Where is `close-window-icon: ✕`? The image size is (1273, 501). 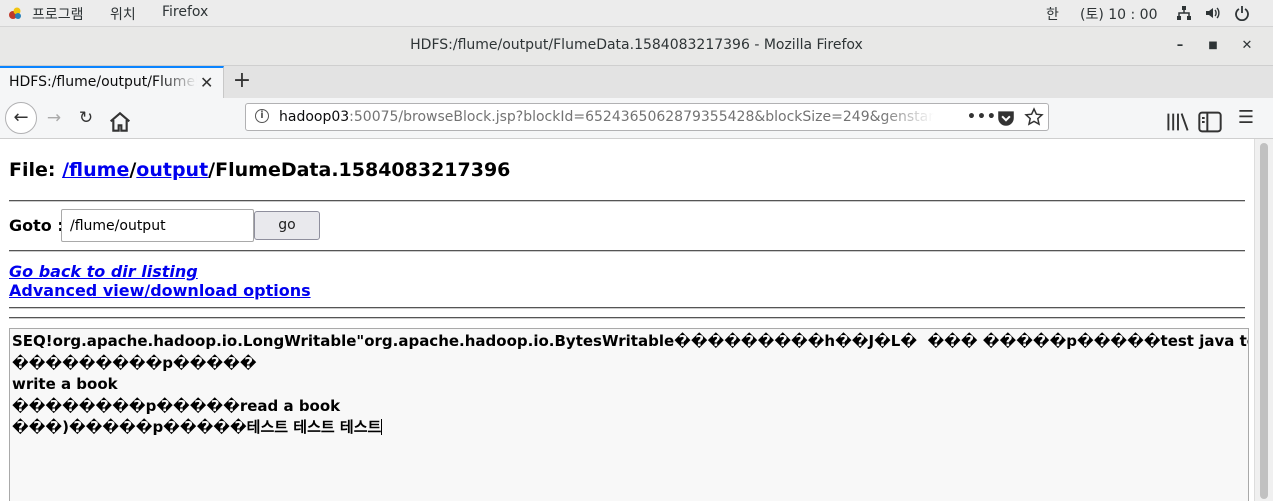
close-window-icon: ✕ is located at coordinates (1247, 46).